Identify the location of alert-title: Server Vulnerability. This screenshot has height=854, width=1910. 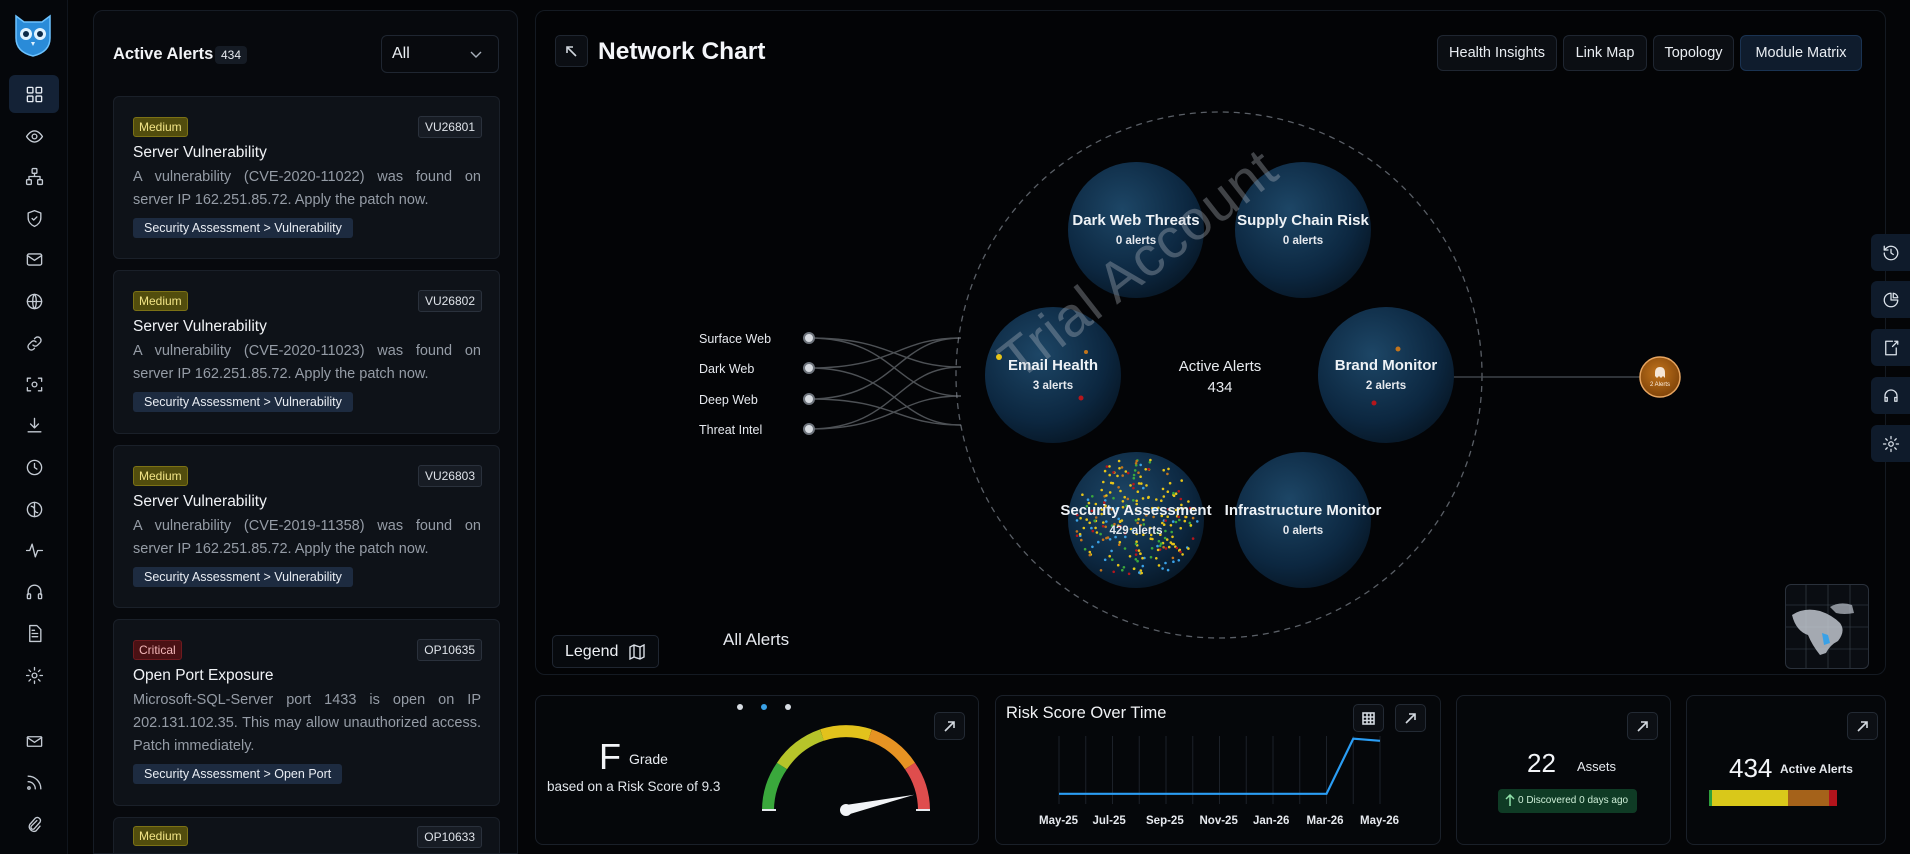
(200, 501).